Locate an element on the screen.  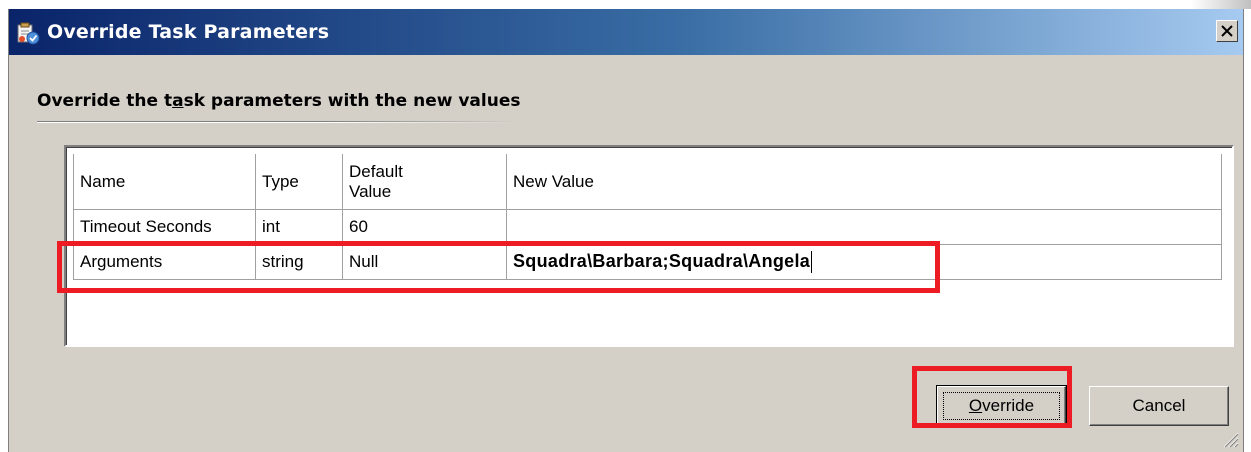
cell-new-value-input: Squadra\Barbara;Squadra\Angela is located at coordinates (864, 262).